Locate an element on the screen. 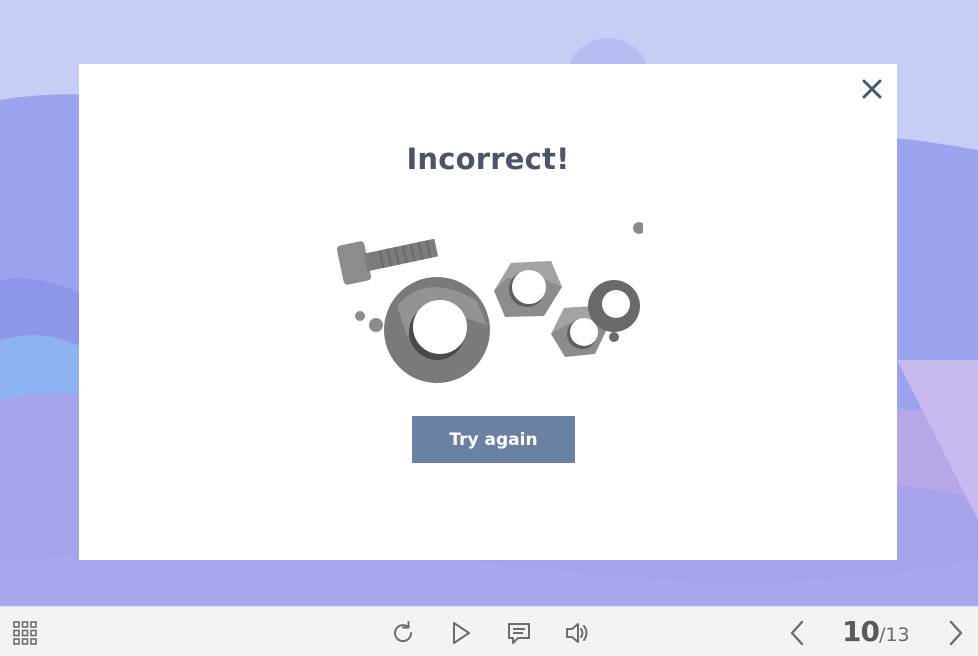  bolt-icon is located at coordinates (387, 261).